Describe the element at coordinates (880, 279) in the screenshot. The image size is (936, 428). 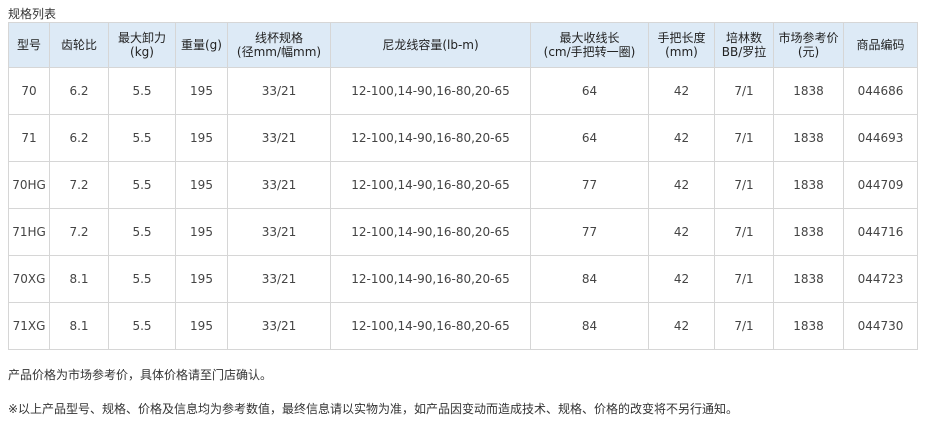
I see `cell-product-code: 044723` at that location.